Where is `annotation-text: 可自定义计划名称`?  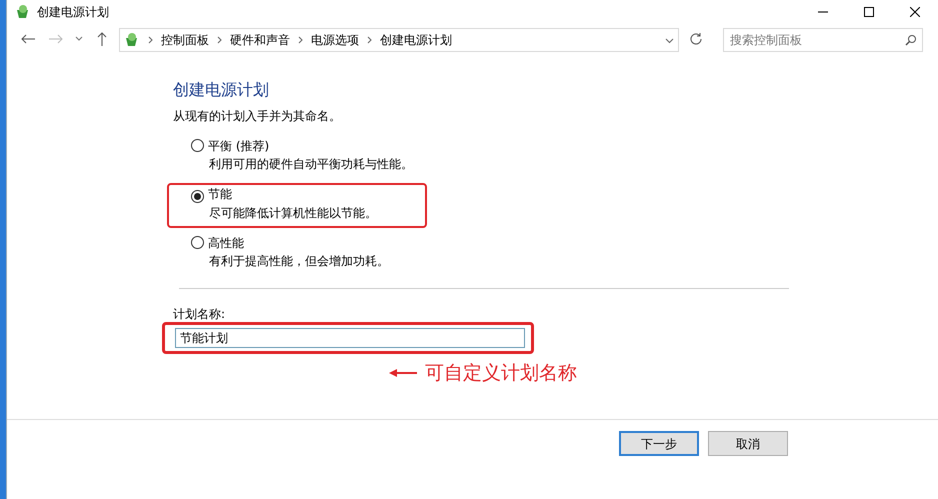 annotation-text: 可自定义计划名称 is located at coordinates (501, 373).